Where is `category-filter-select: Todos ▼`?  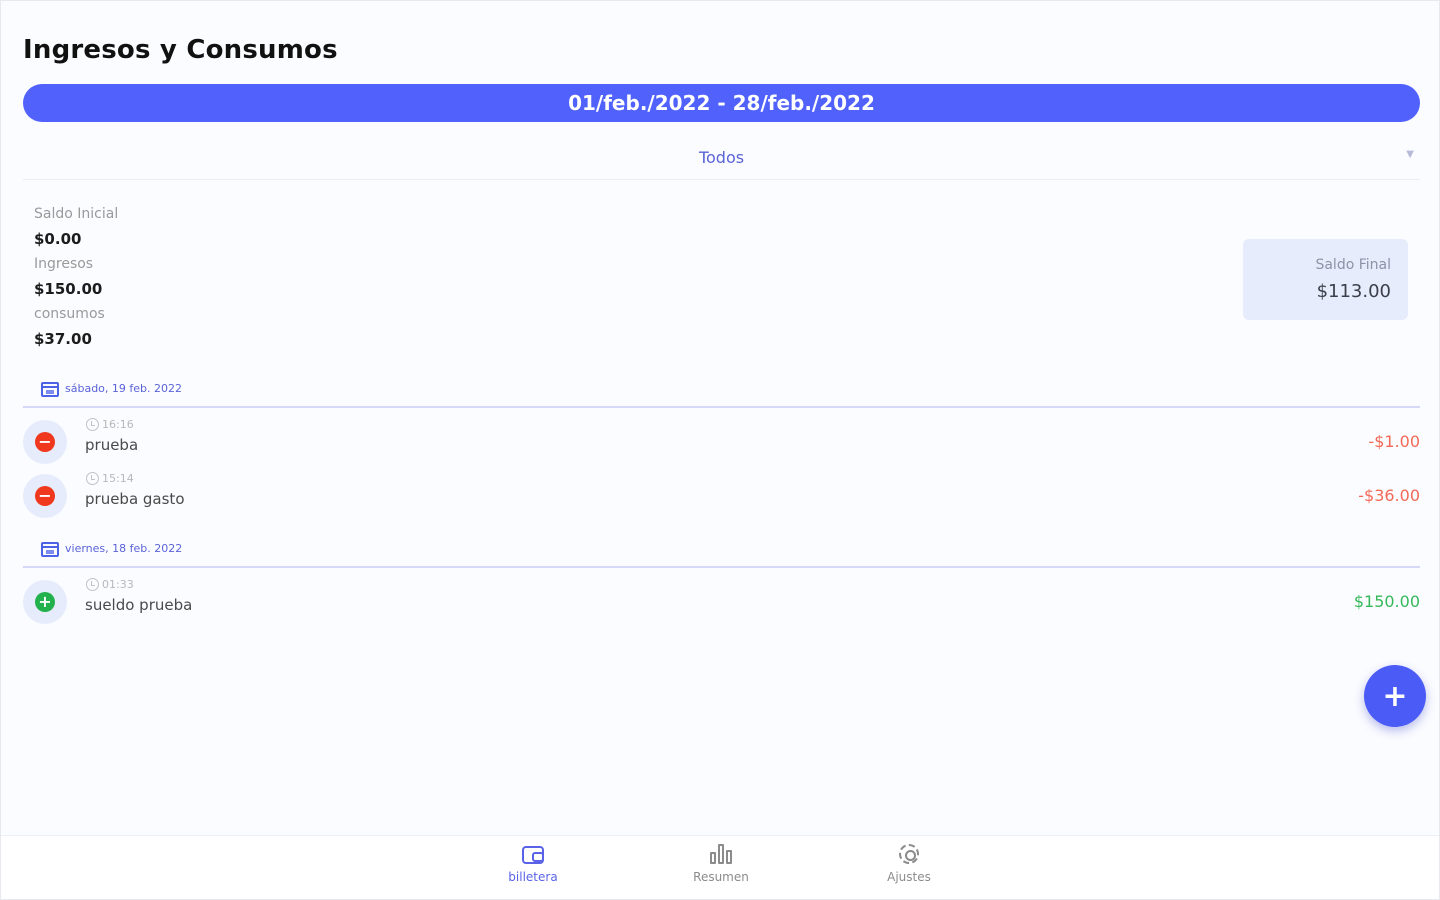 category-filter-select: Todos ▼ is located at coordinates (721, 158).